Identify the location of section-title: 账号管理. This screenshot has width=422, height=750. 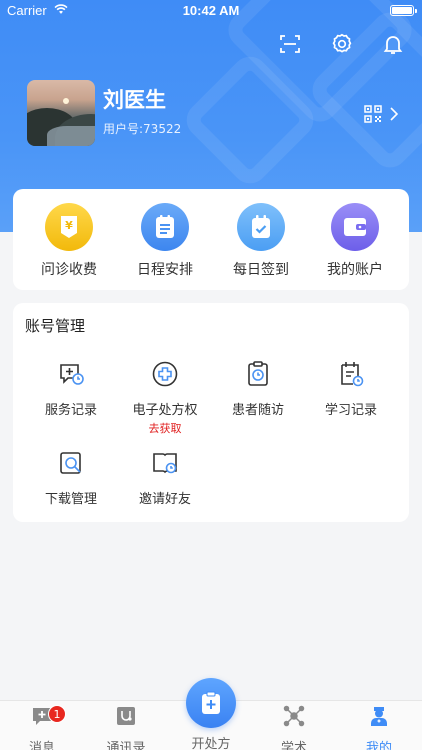
(55, 326).